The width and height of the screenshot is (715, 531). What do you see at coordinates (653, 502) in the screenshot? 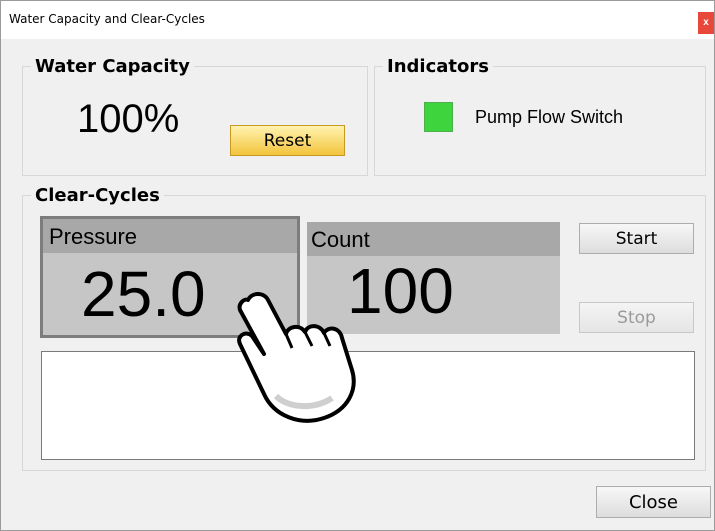
I see `close-button: Close` at bounding box center [653, 502].